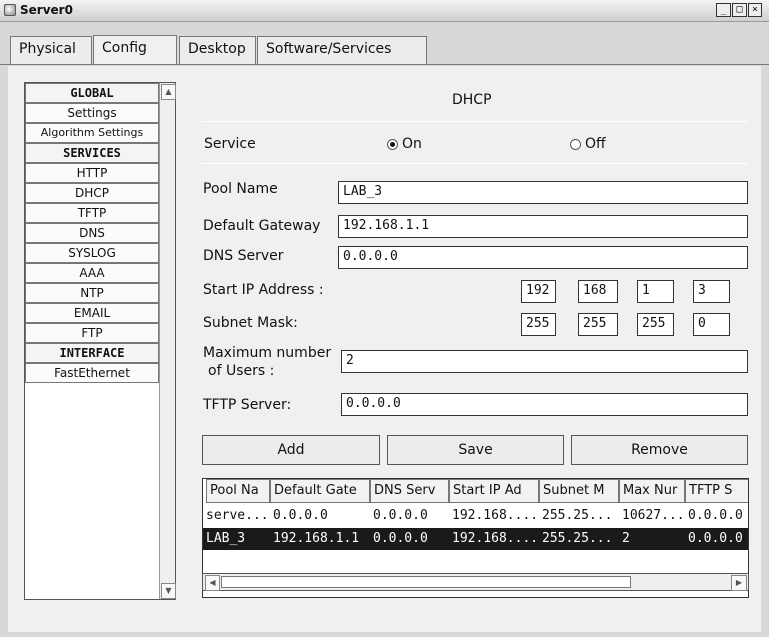 Image resolution: width=769 pixels, height=637 pixels. What do you see at coordinates (316, 538) in the screenshot?
I see `table-cell: 192.168.1.1` at bounding box center [316, 538].